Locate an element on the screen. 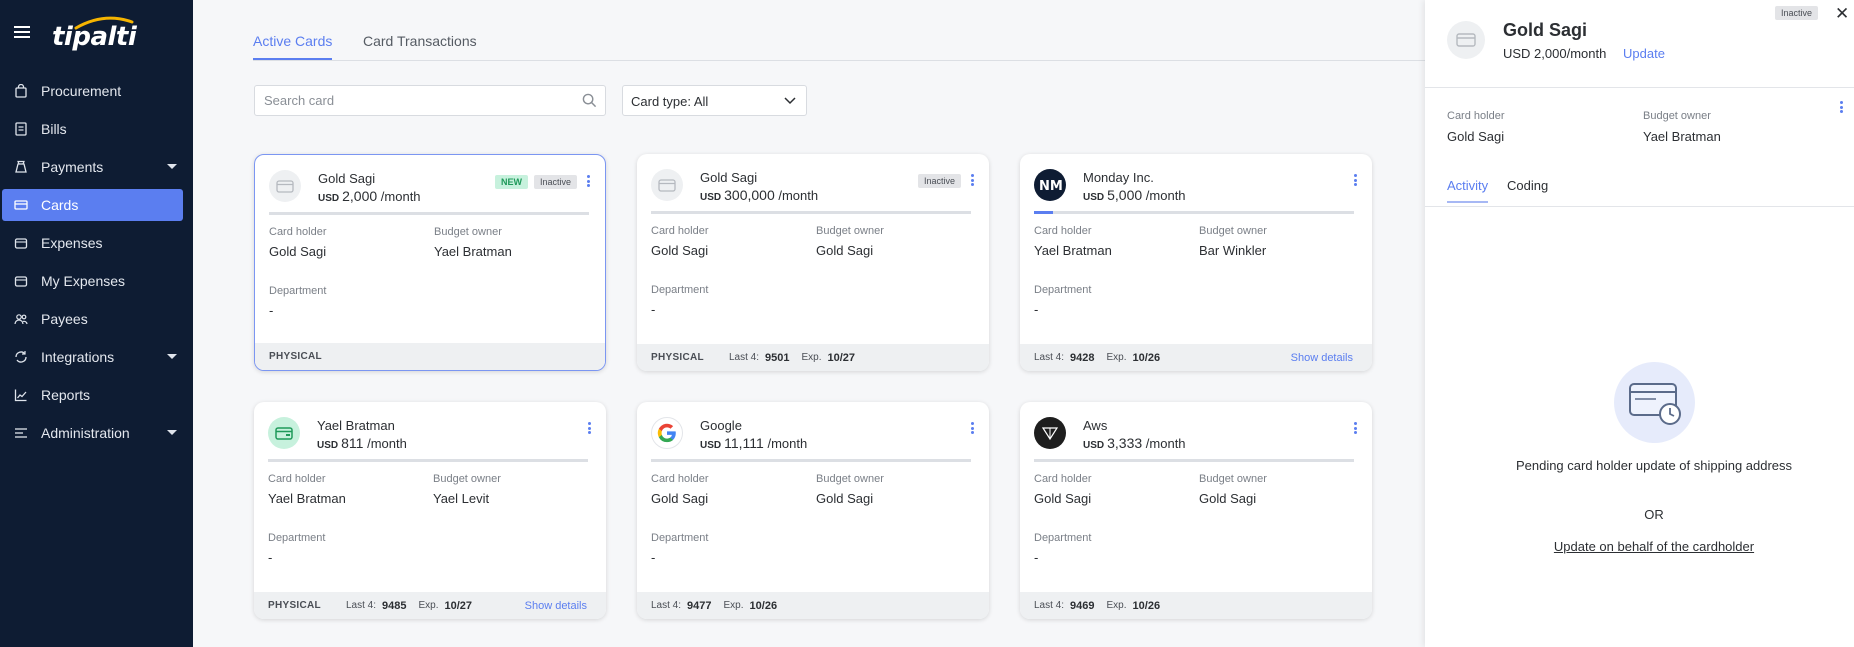 The width and height of the screenshot is (1854, 647). chevron-down-icon is located at coordinates (790, 101).